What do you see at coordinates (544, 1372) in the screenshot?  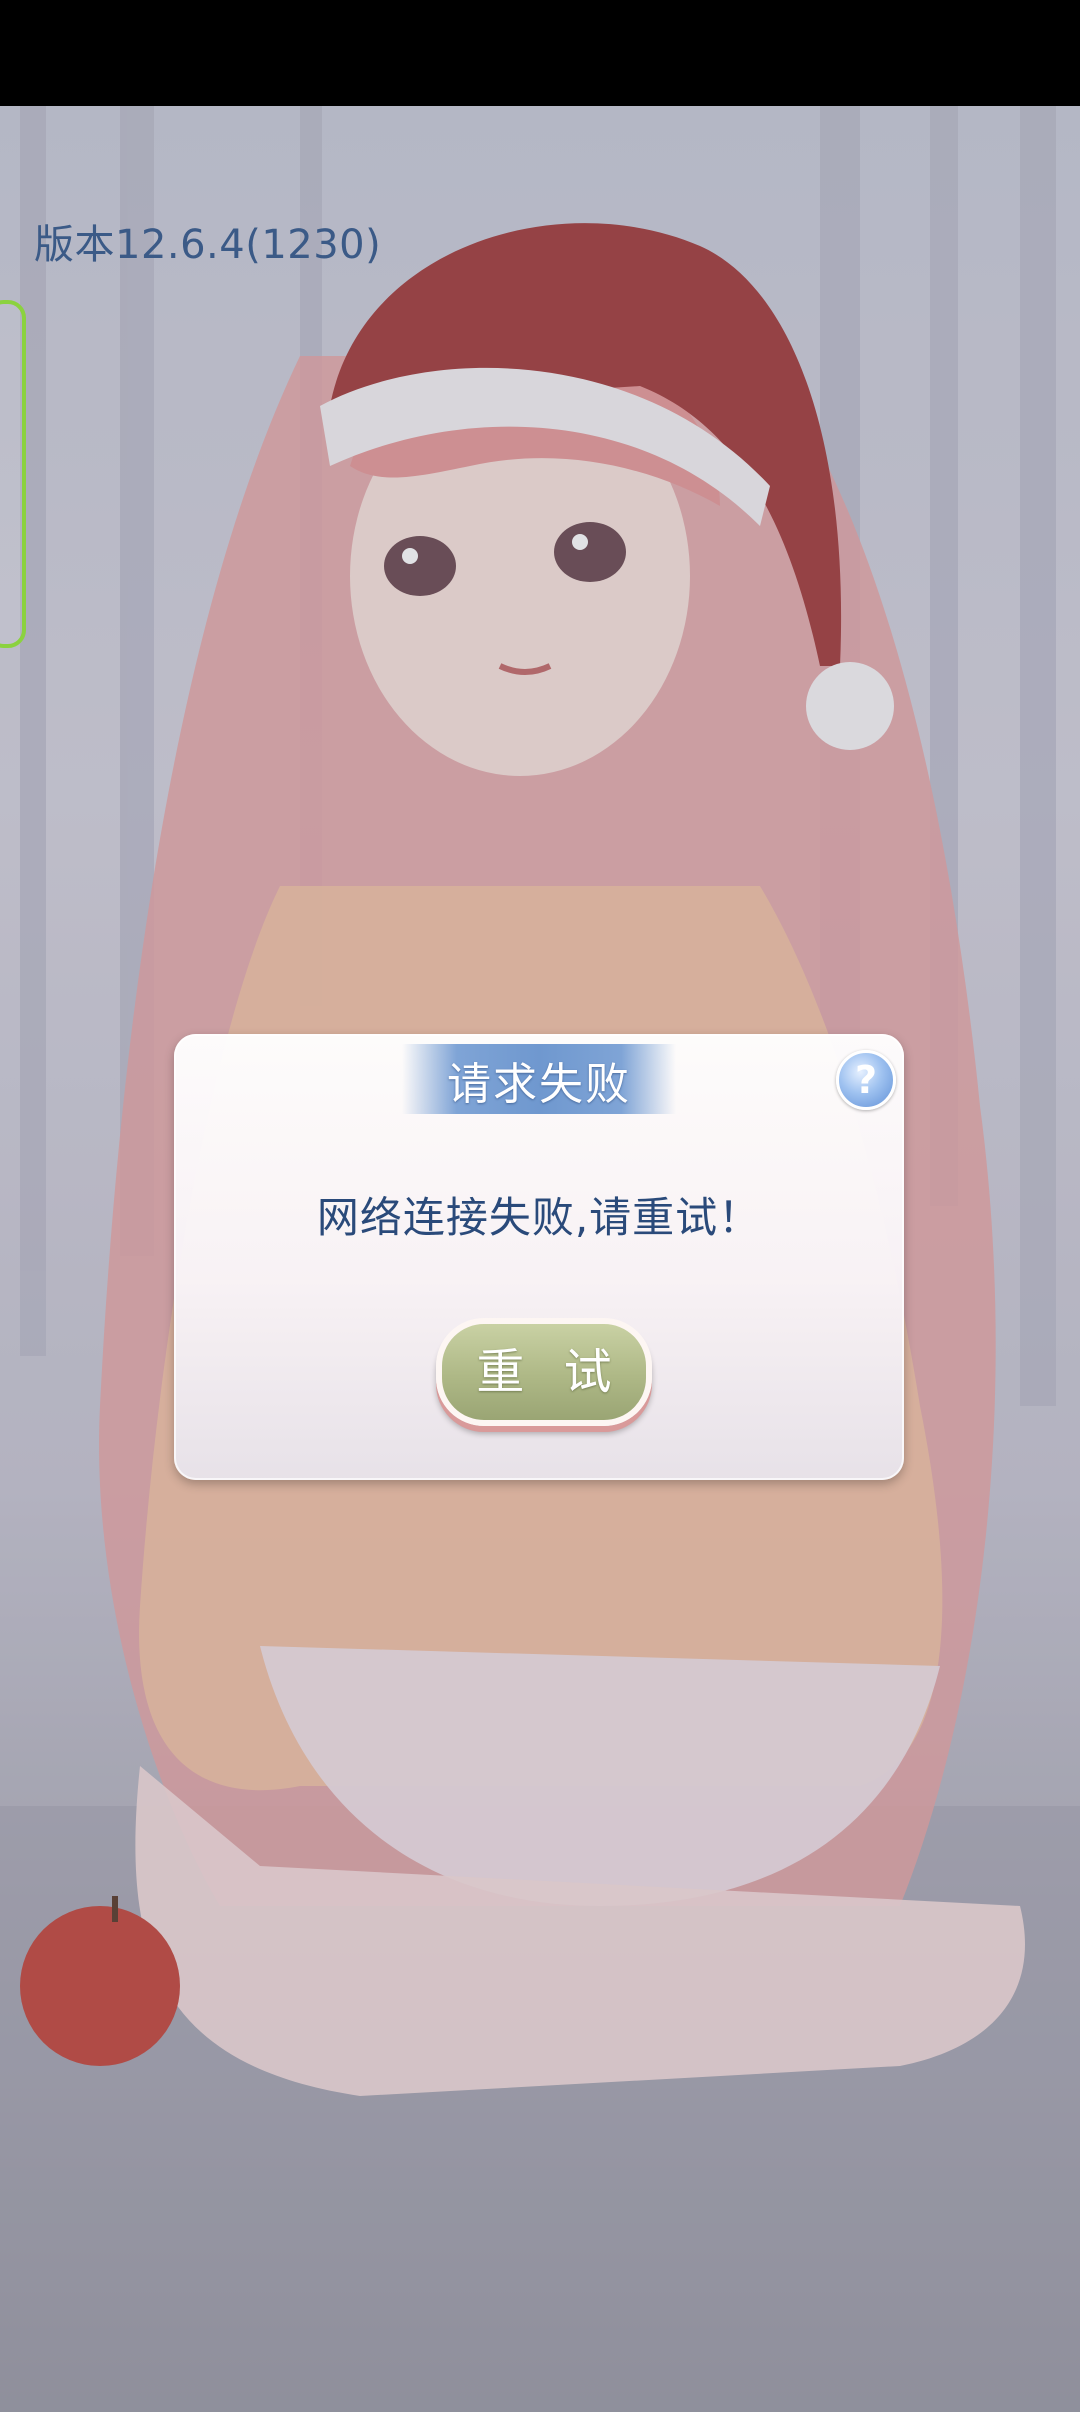 I see `retry-button: 重 试` at bounding box center [544, 1372].